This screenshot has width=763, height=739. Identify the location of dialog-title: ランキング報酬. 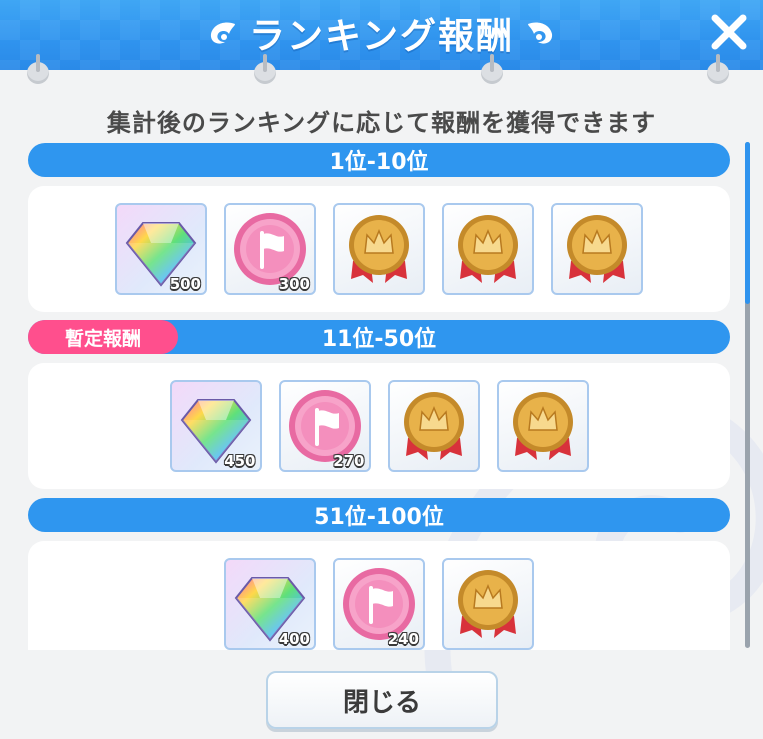
(381, 36).